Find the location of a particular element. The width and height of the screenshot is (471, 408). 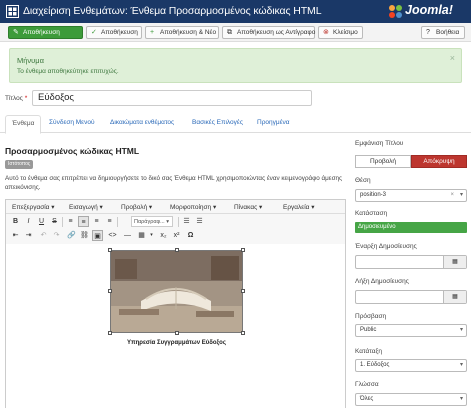

unlink-icon: ⛓ is located at coordinates (84, 235).